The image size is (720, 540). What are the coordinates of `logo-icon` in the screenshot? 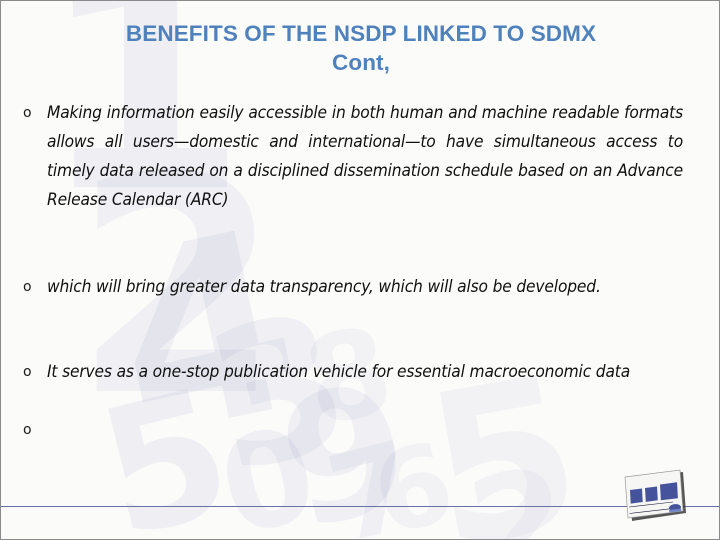 It's located at (655, 495).